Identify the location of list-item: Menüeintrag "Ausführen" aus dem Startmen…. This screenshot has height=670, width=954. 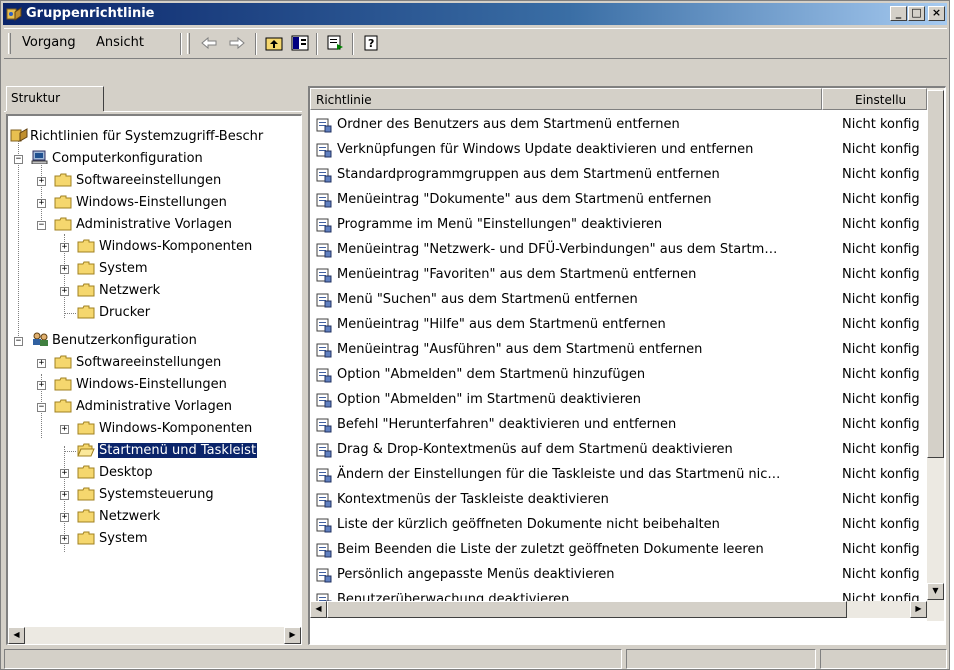
(617, 349).